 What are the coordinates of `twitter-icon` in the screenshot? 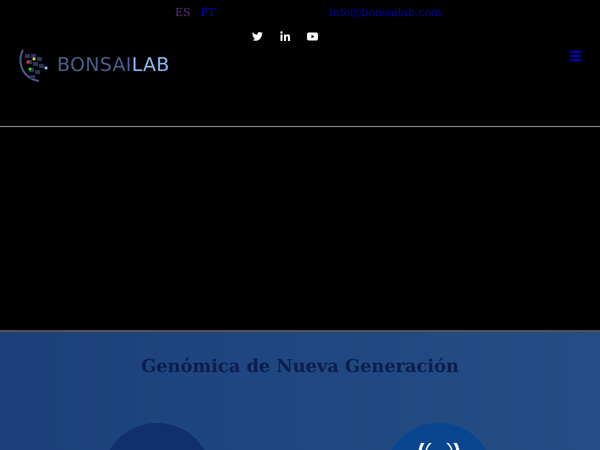 It's located at (257, 36).